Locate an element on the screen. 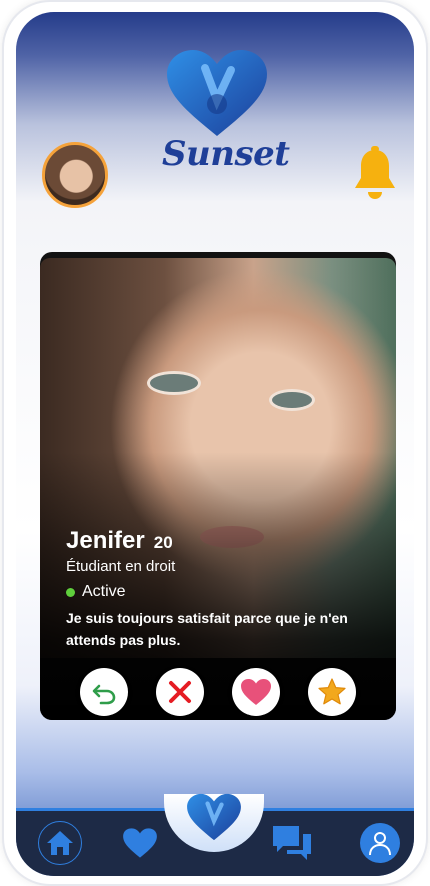  brand-name: Sunset is located at coordinates (226, 154).